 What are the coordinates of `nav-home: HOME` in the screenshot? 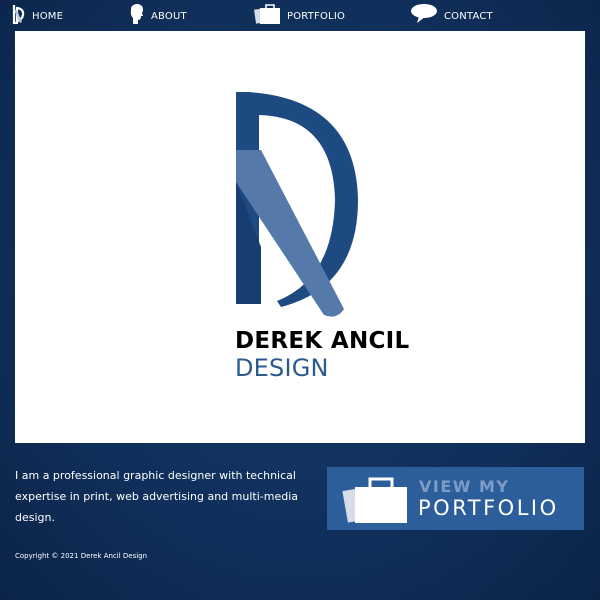 It's located at (37, 16).